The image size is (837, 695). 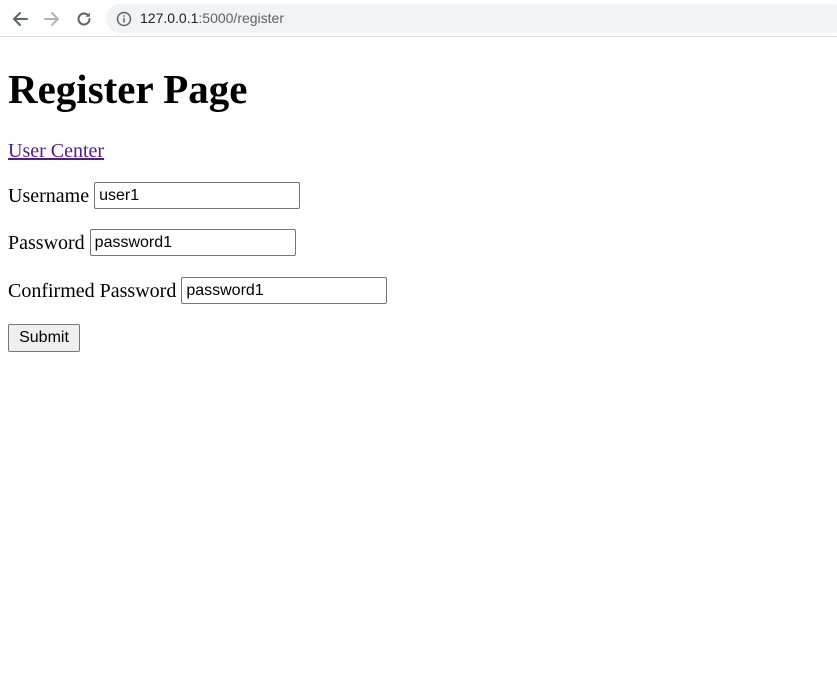 What do you see at coordinates (44, 338) in the screenshot?
I see `submit-button: Submit` at bounding box center [44, 338].